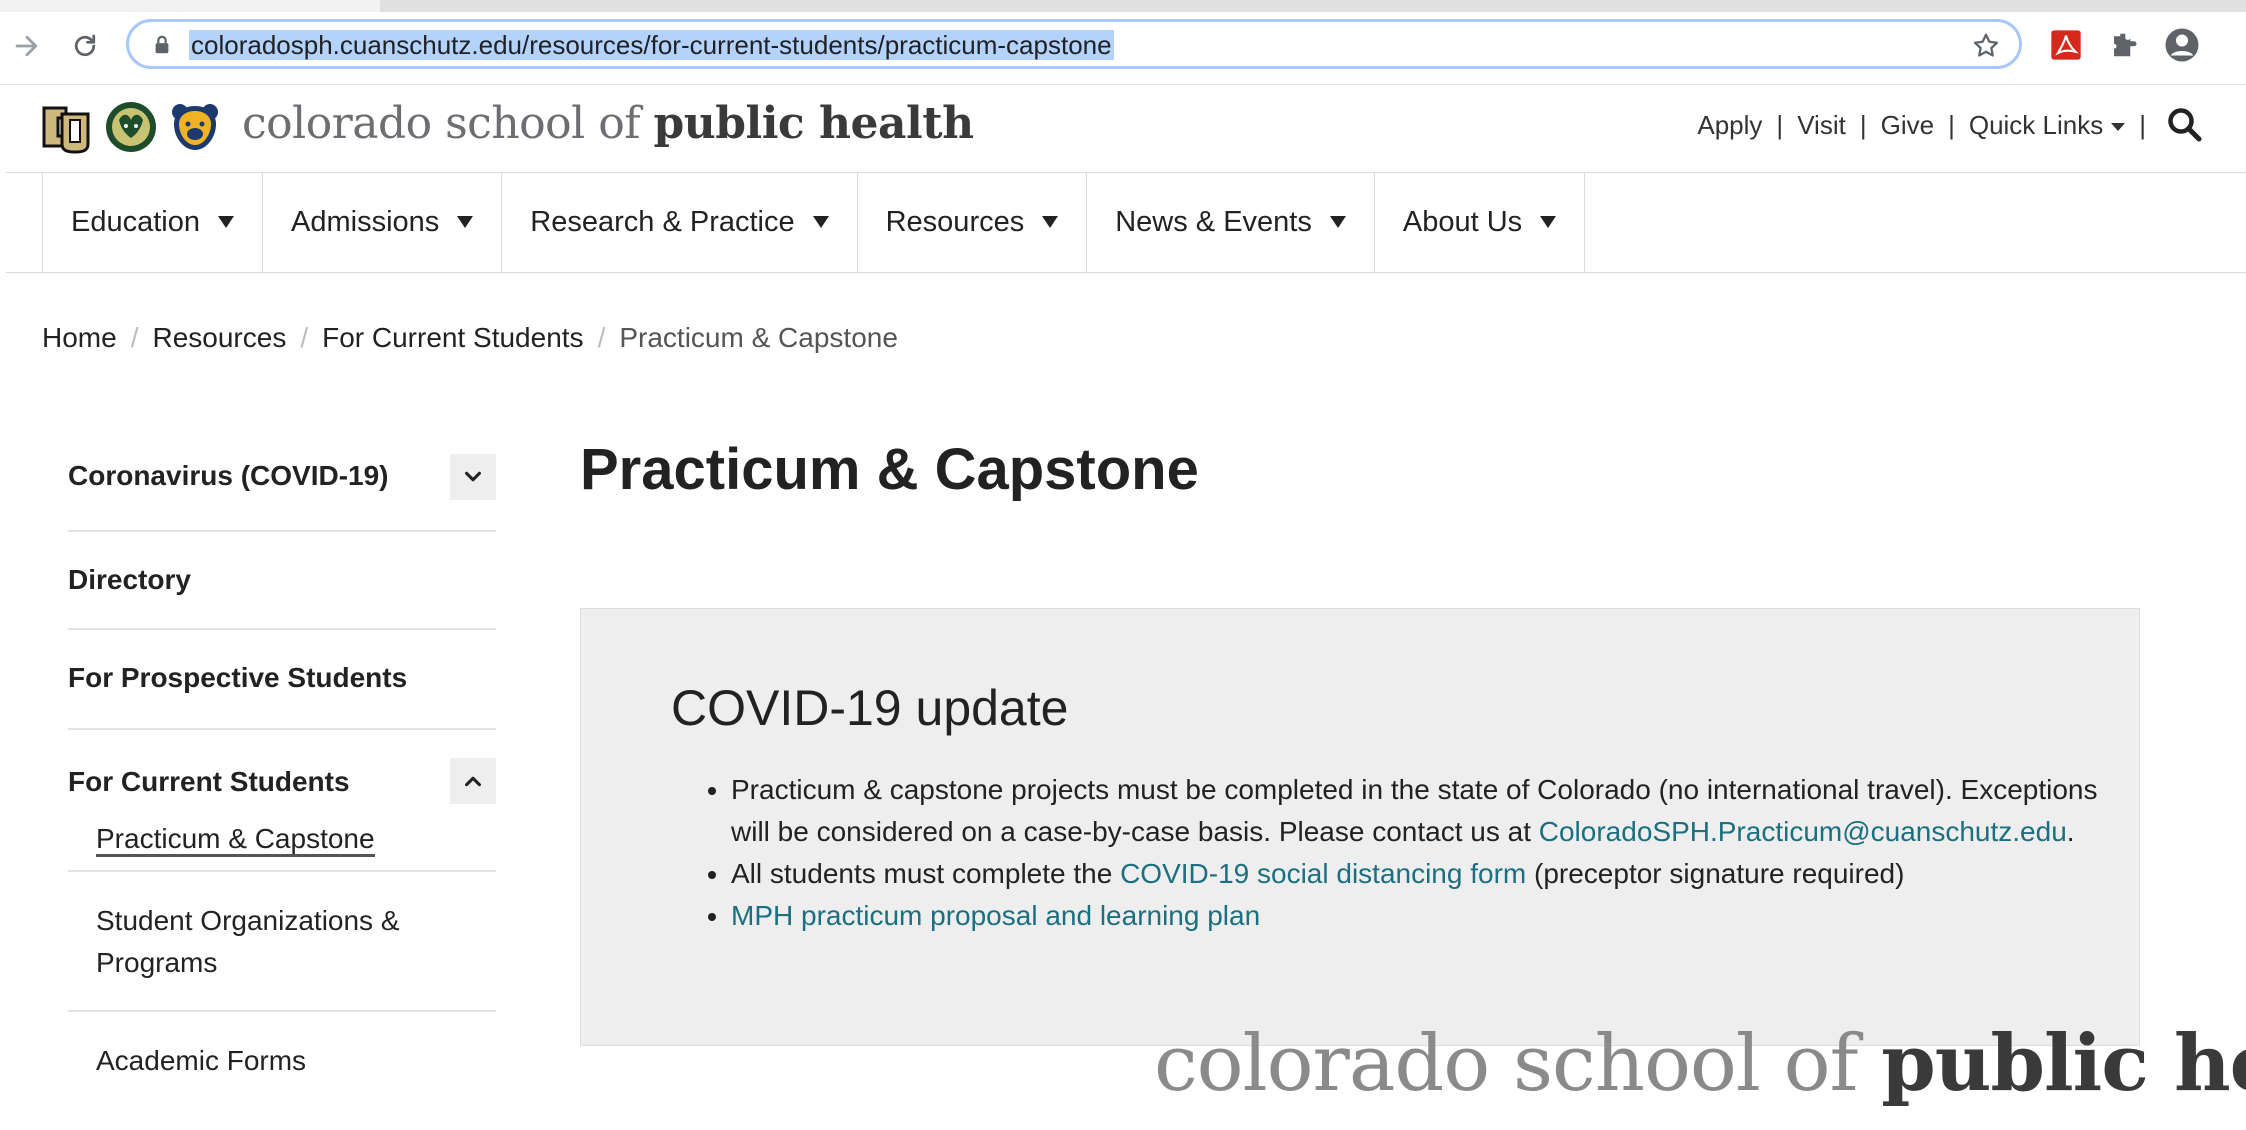 The image size is (2246, 1130). What do you see at coordinates (1986, 46) in the screenshot?
I see `bookmark-star-icon` at bounding box center [1986, 46].